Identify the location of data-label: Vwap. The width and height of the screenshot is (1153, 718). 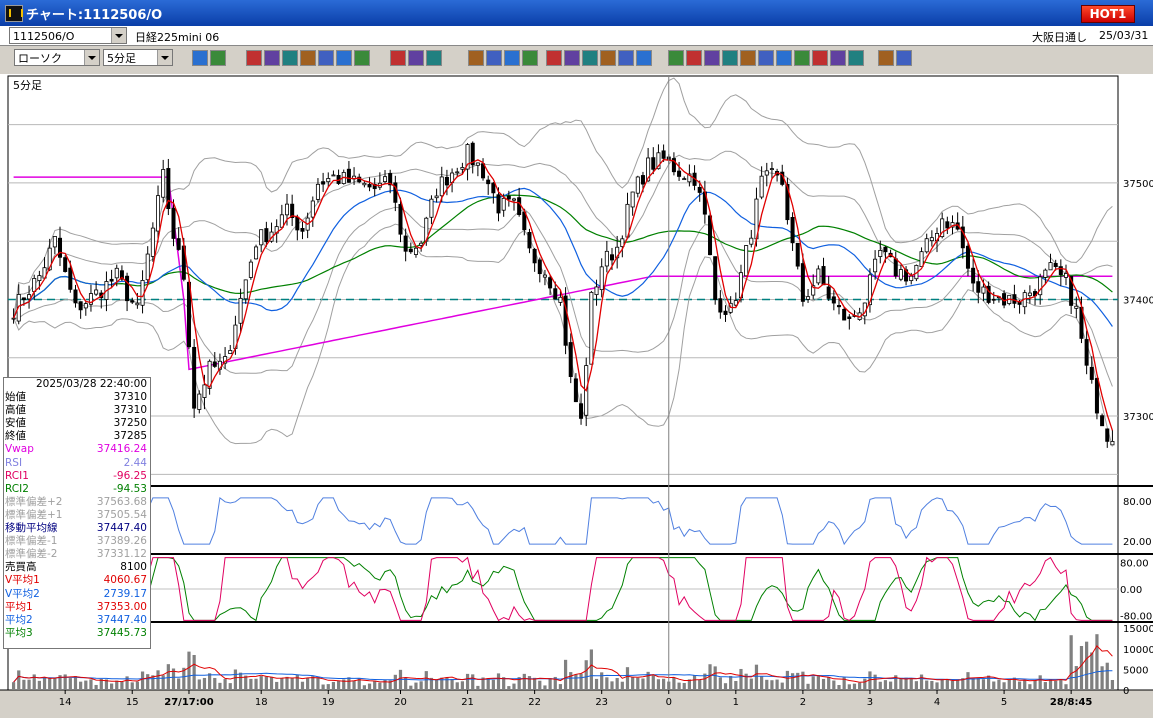
(19, 449).